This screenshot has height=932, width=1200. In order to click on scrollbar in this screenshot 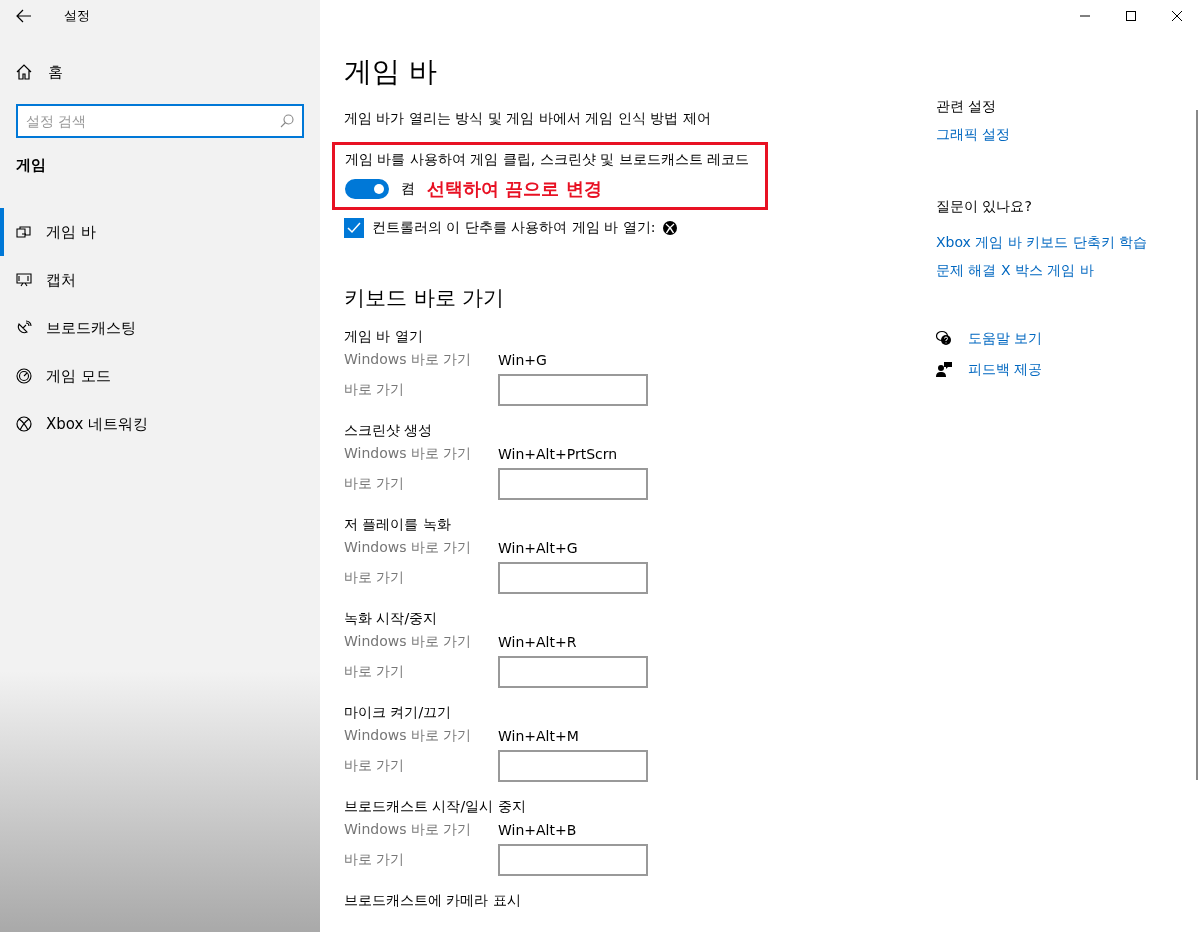, I will do `click(1197, 445)`.